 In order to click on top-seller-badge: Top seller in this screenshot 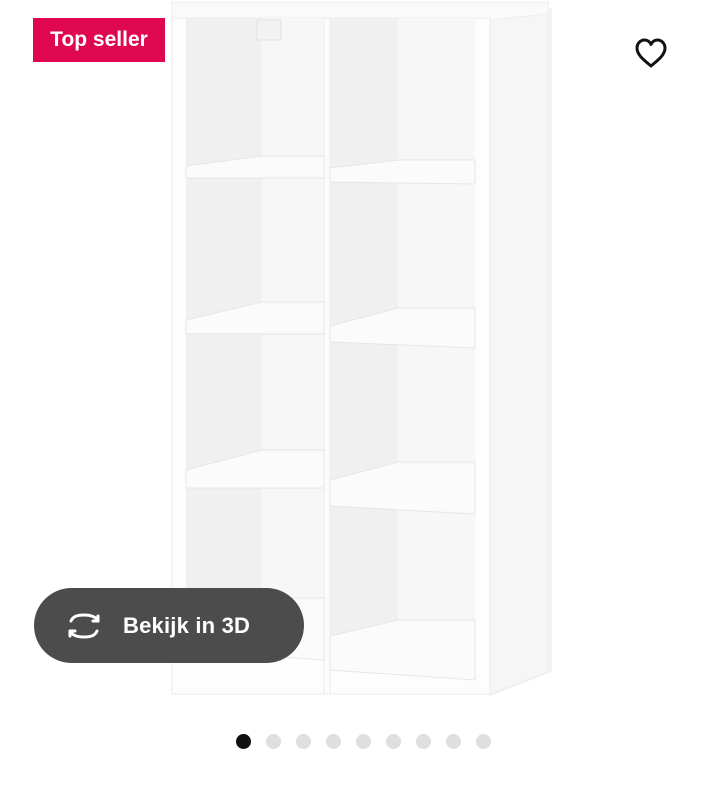, I will do `click(99, 40)`.